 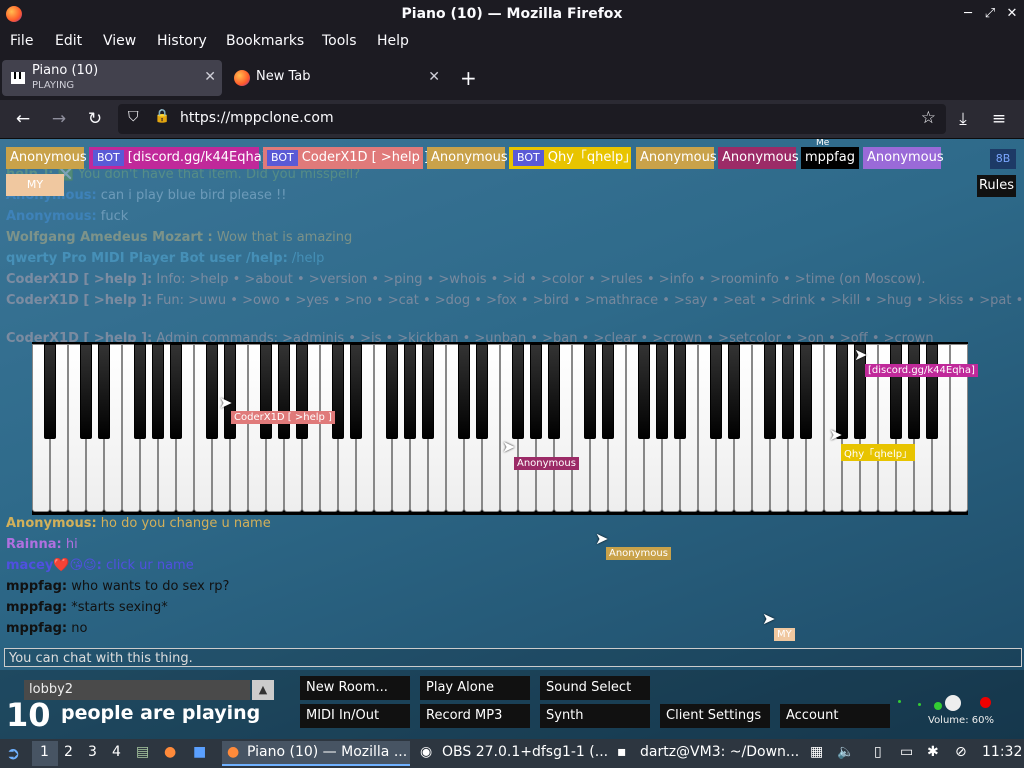 I want to click on menu-view: View, so click(x=119, y=41).